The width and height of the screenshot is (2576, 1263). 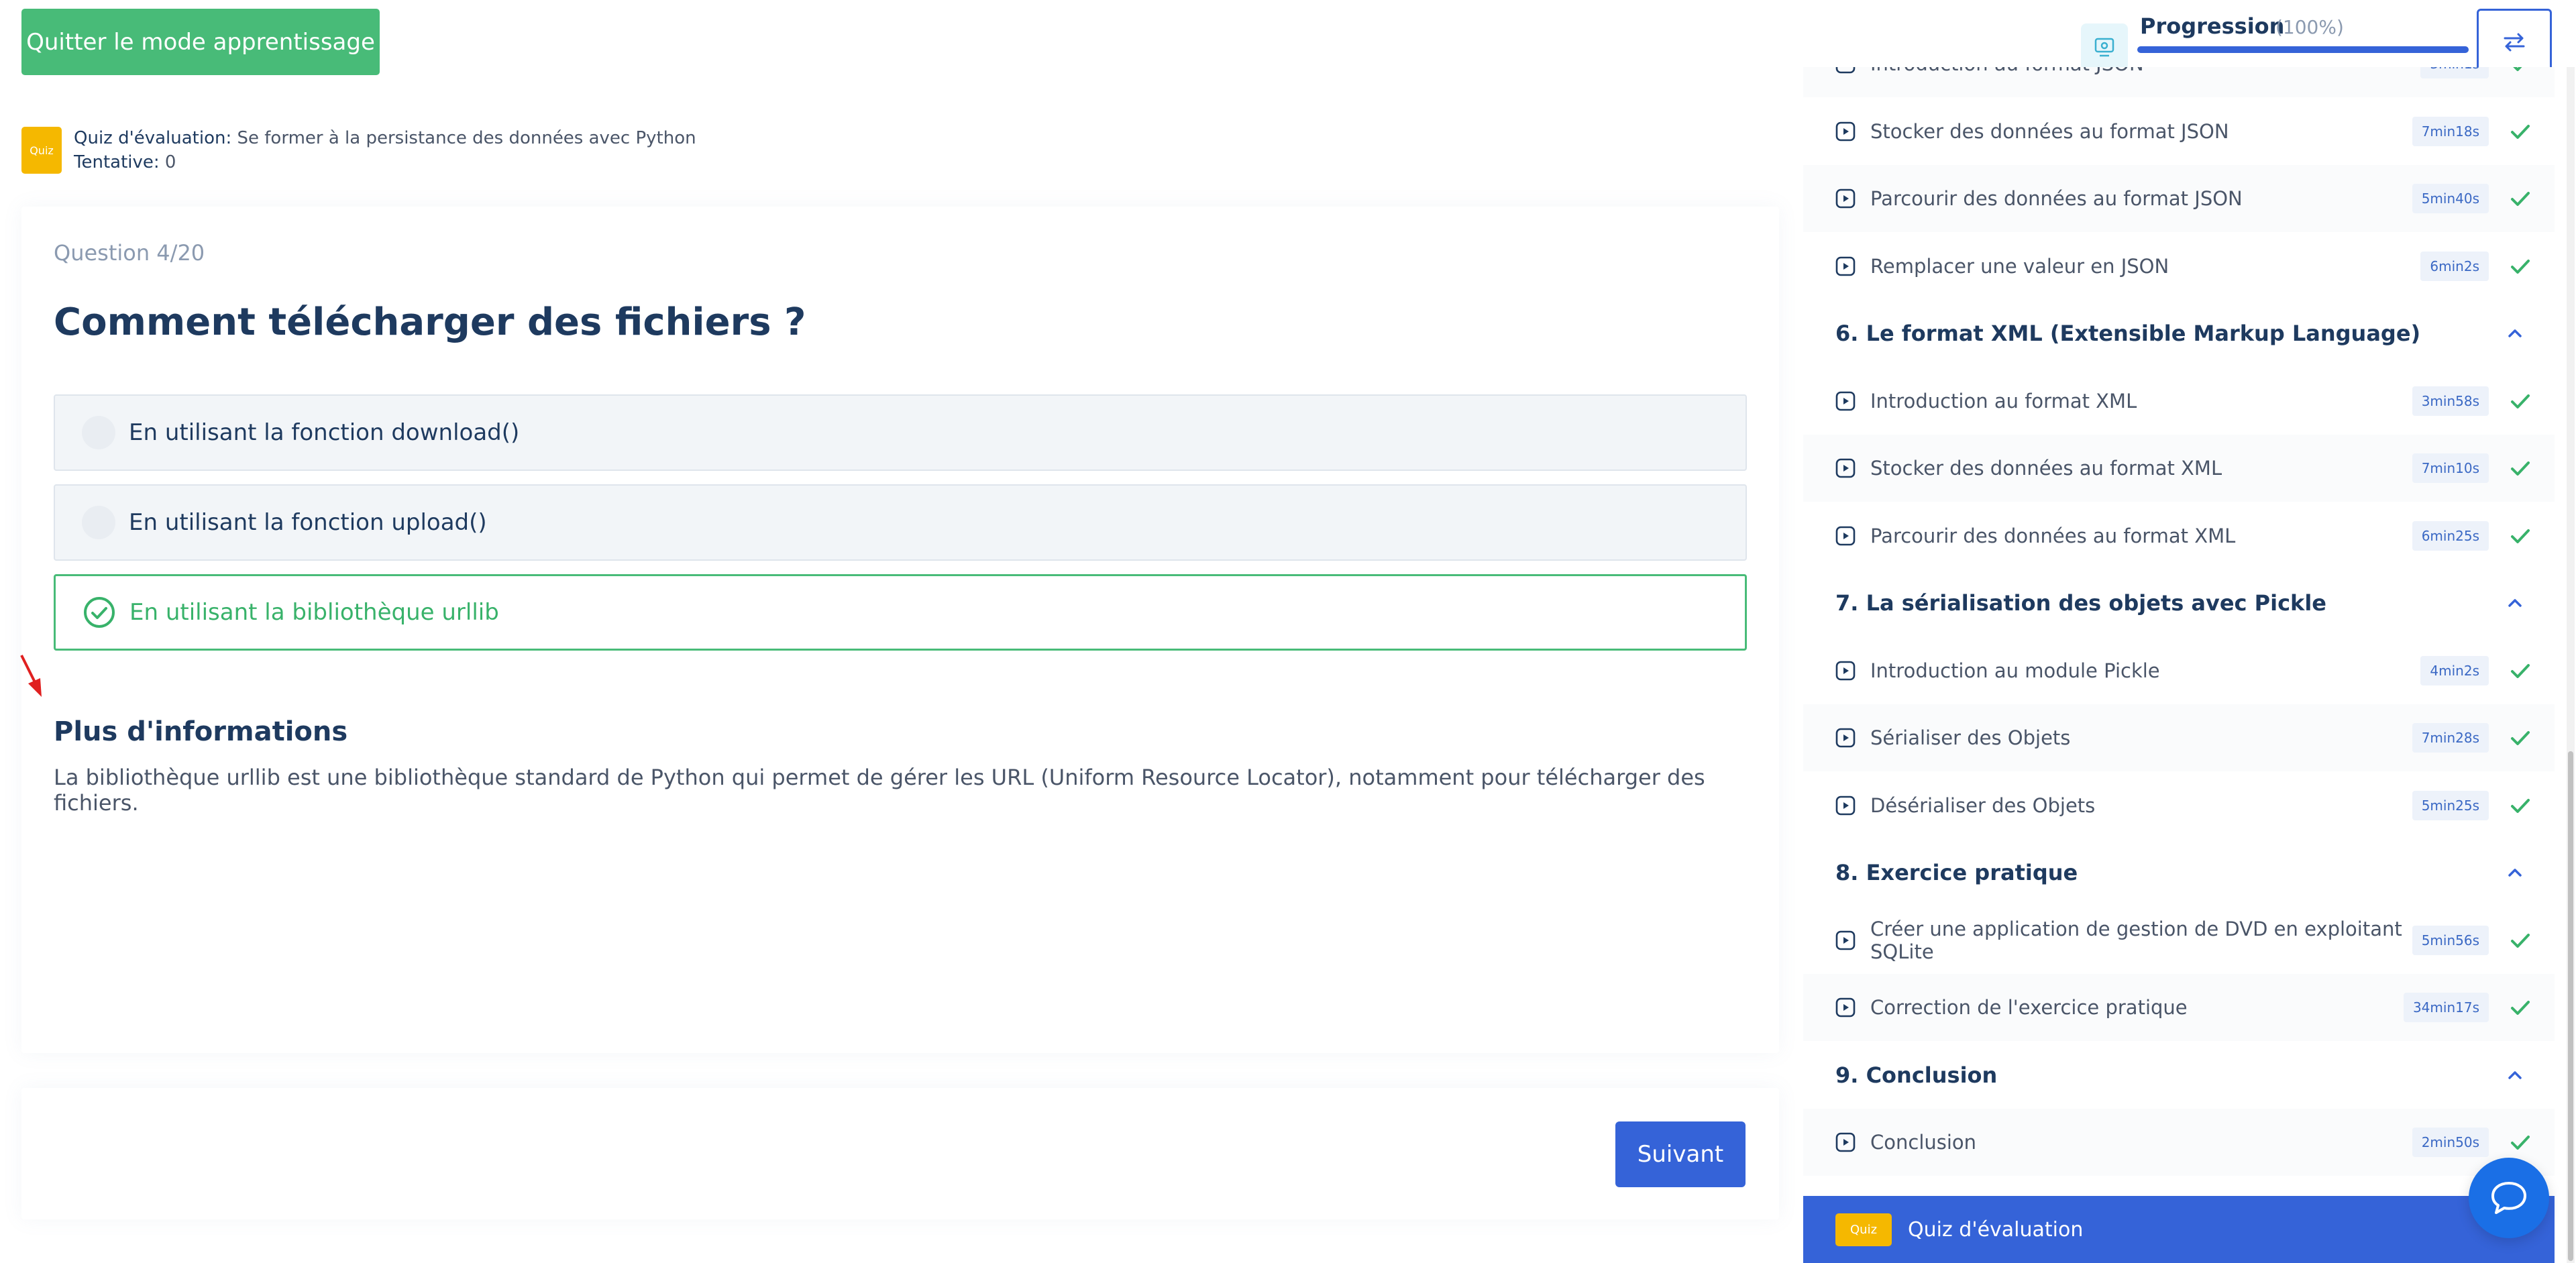 What do you see at coordinates (2309, 27) in the screenshot?
I see `progress-percentage: (100%)` at bounding box center [2309, 27].